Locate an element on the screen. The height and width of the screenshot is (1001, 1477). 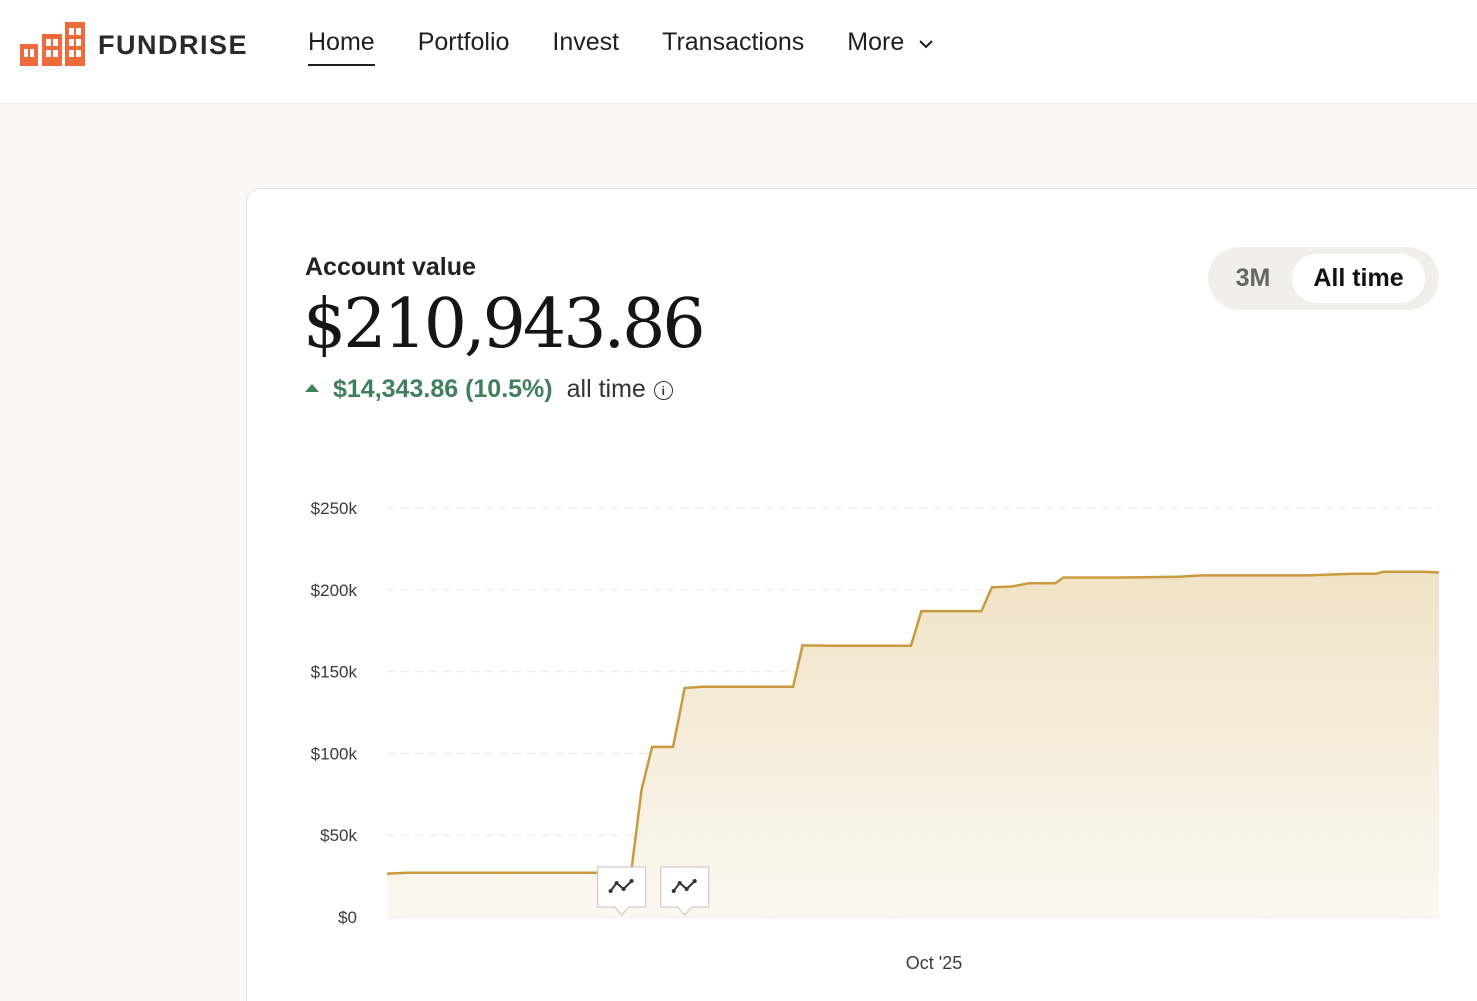
y-tick-label: $250k is located at coordinates (334, 508).